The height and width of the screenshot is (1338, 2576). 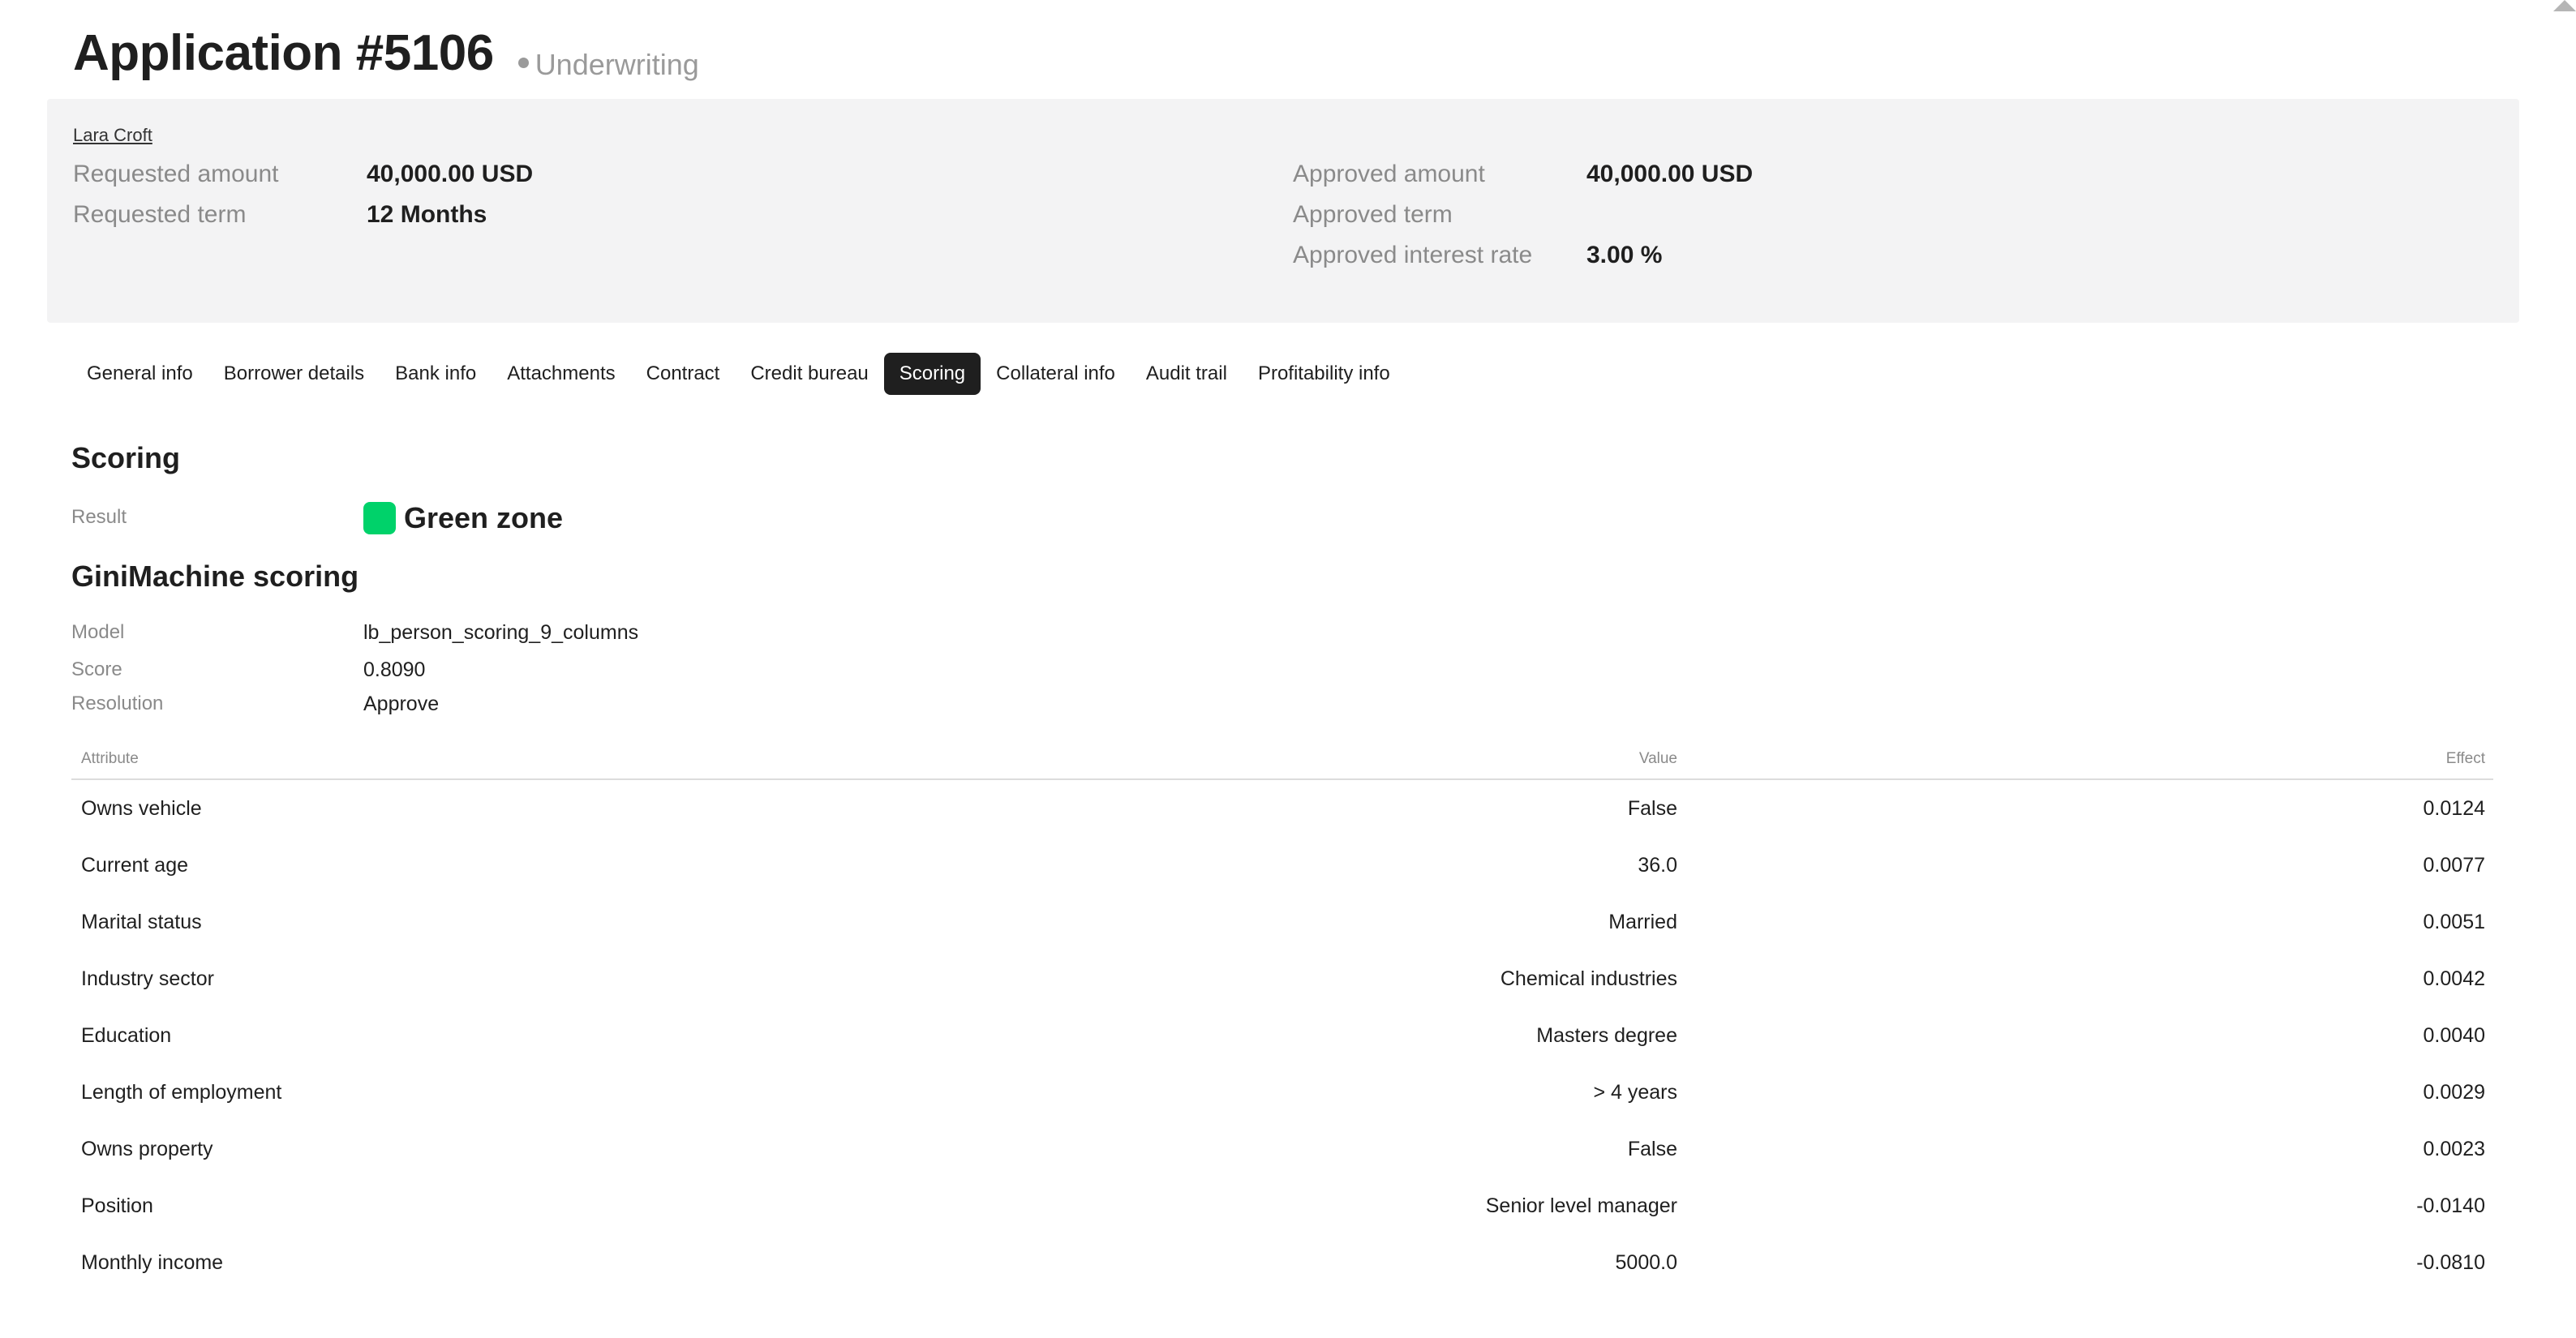 What do you see at coordinates (181, 1092) in the screenshot?
I see `row-attribute: Length of employment` at bounding box center [181, 1092].